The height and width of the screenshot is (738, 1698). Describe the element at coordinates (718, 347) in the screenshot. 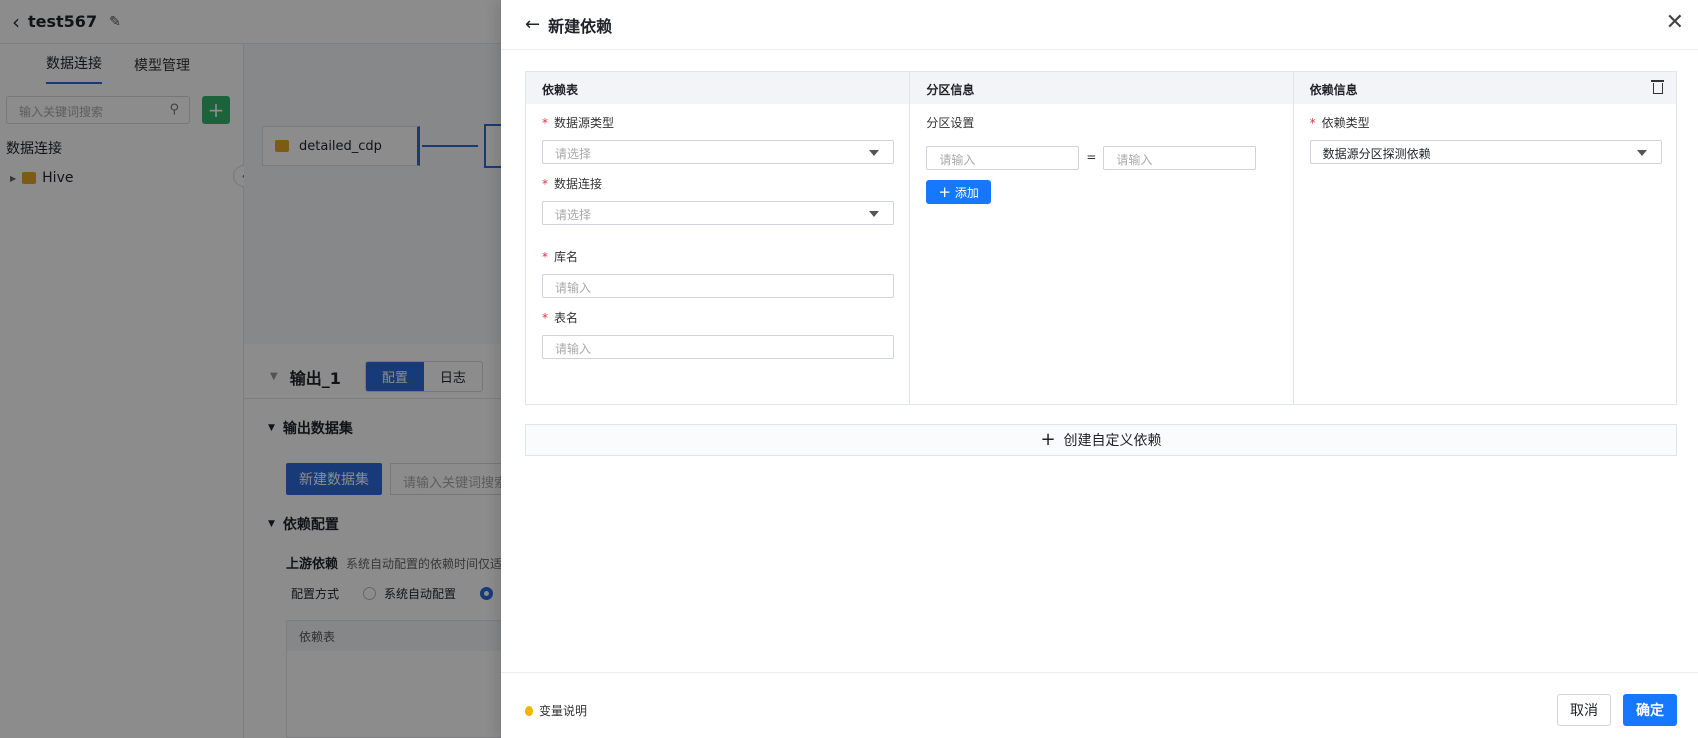

I see `table-name-input: 请输入` at that location.